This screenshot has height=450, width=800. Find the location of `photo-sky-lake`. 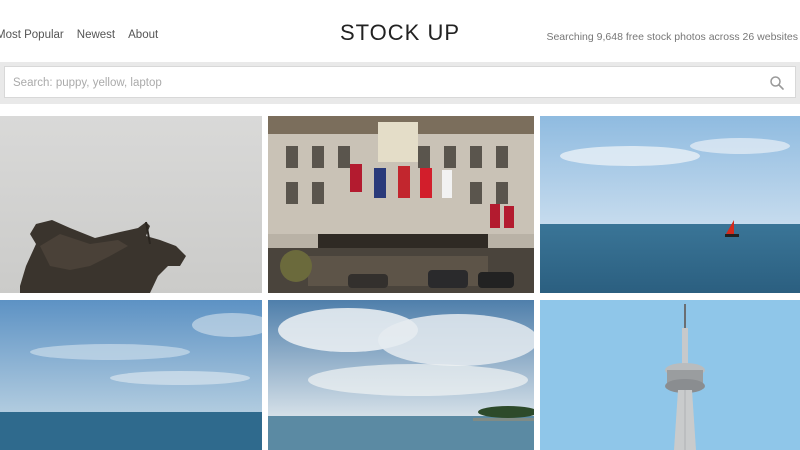

photo-sky-lake is located at coordinates (131, 375).